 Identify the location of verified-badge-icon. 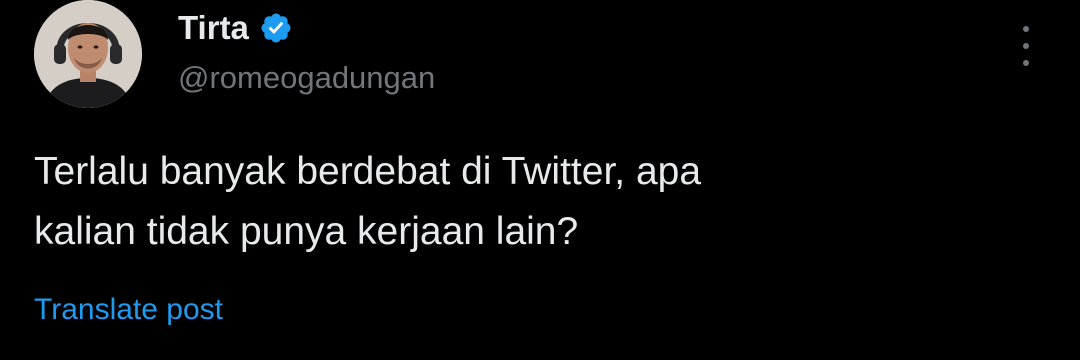
(276, 28).